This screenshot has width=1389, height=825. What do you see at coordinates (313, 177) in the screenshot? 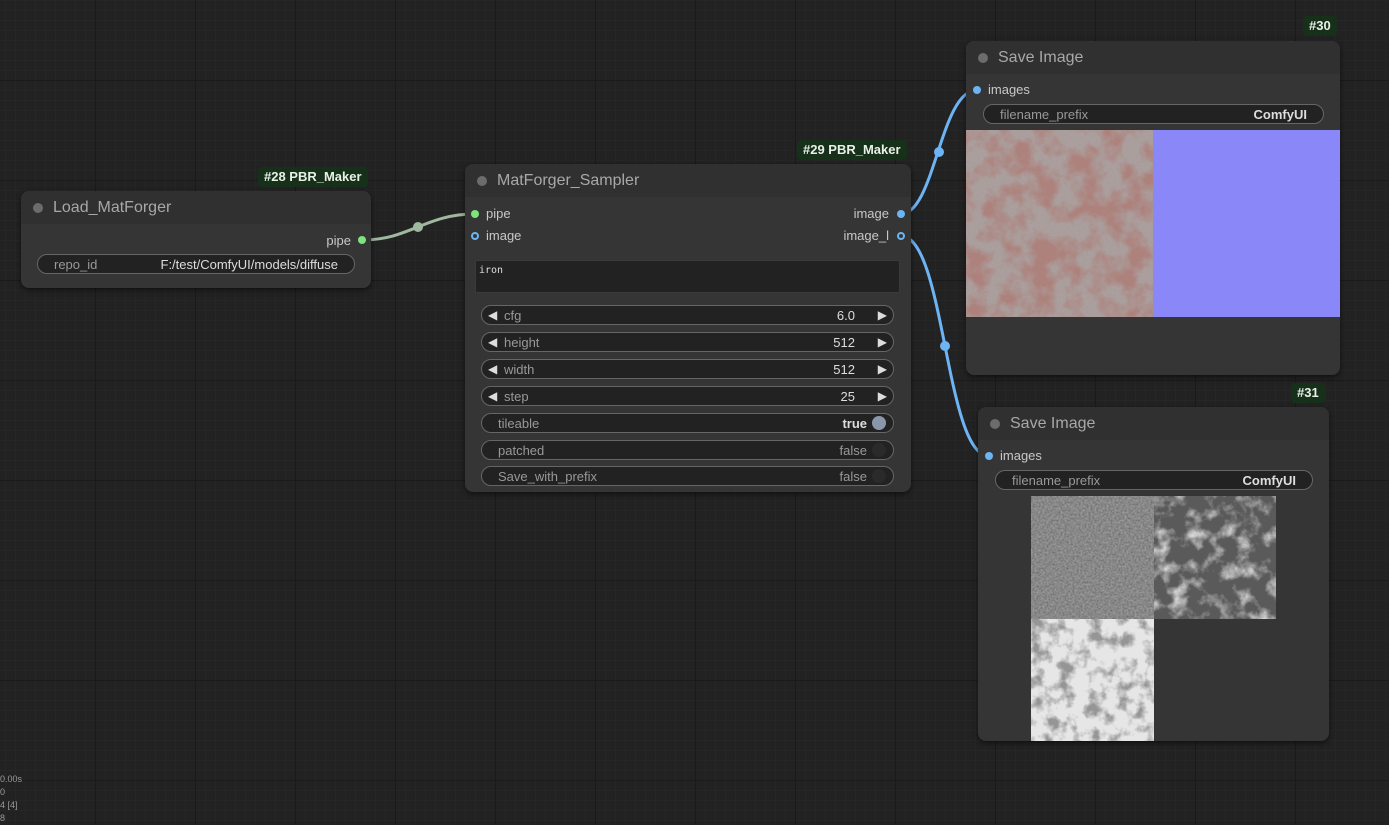
I see `node-badge-28: #28 PBR_Maker` at bounding box center [313, 177].